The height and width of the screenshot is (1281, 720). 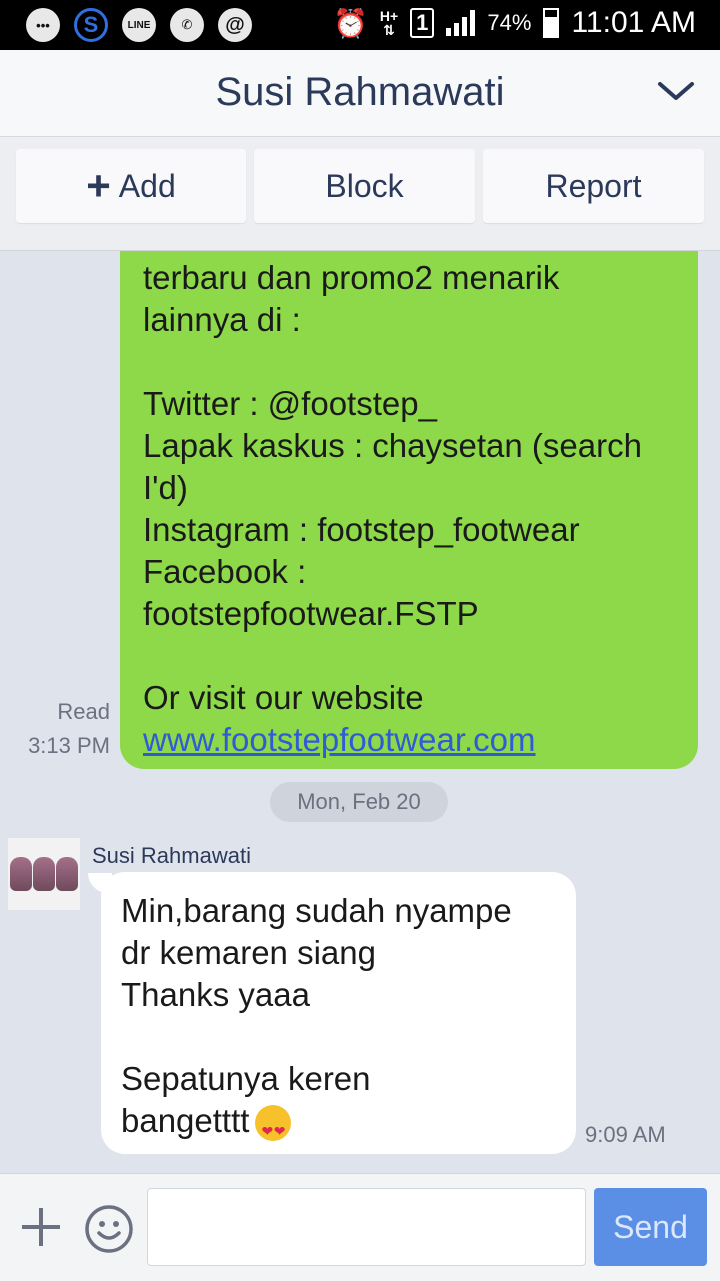 What do you see at coordinates (91, 25) in the screenshot?
I see `s-icon: S` at bounding box center [91, 25].